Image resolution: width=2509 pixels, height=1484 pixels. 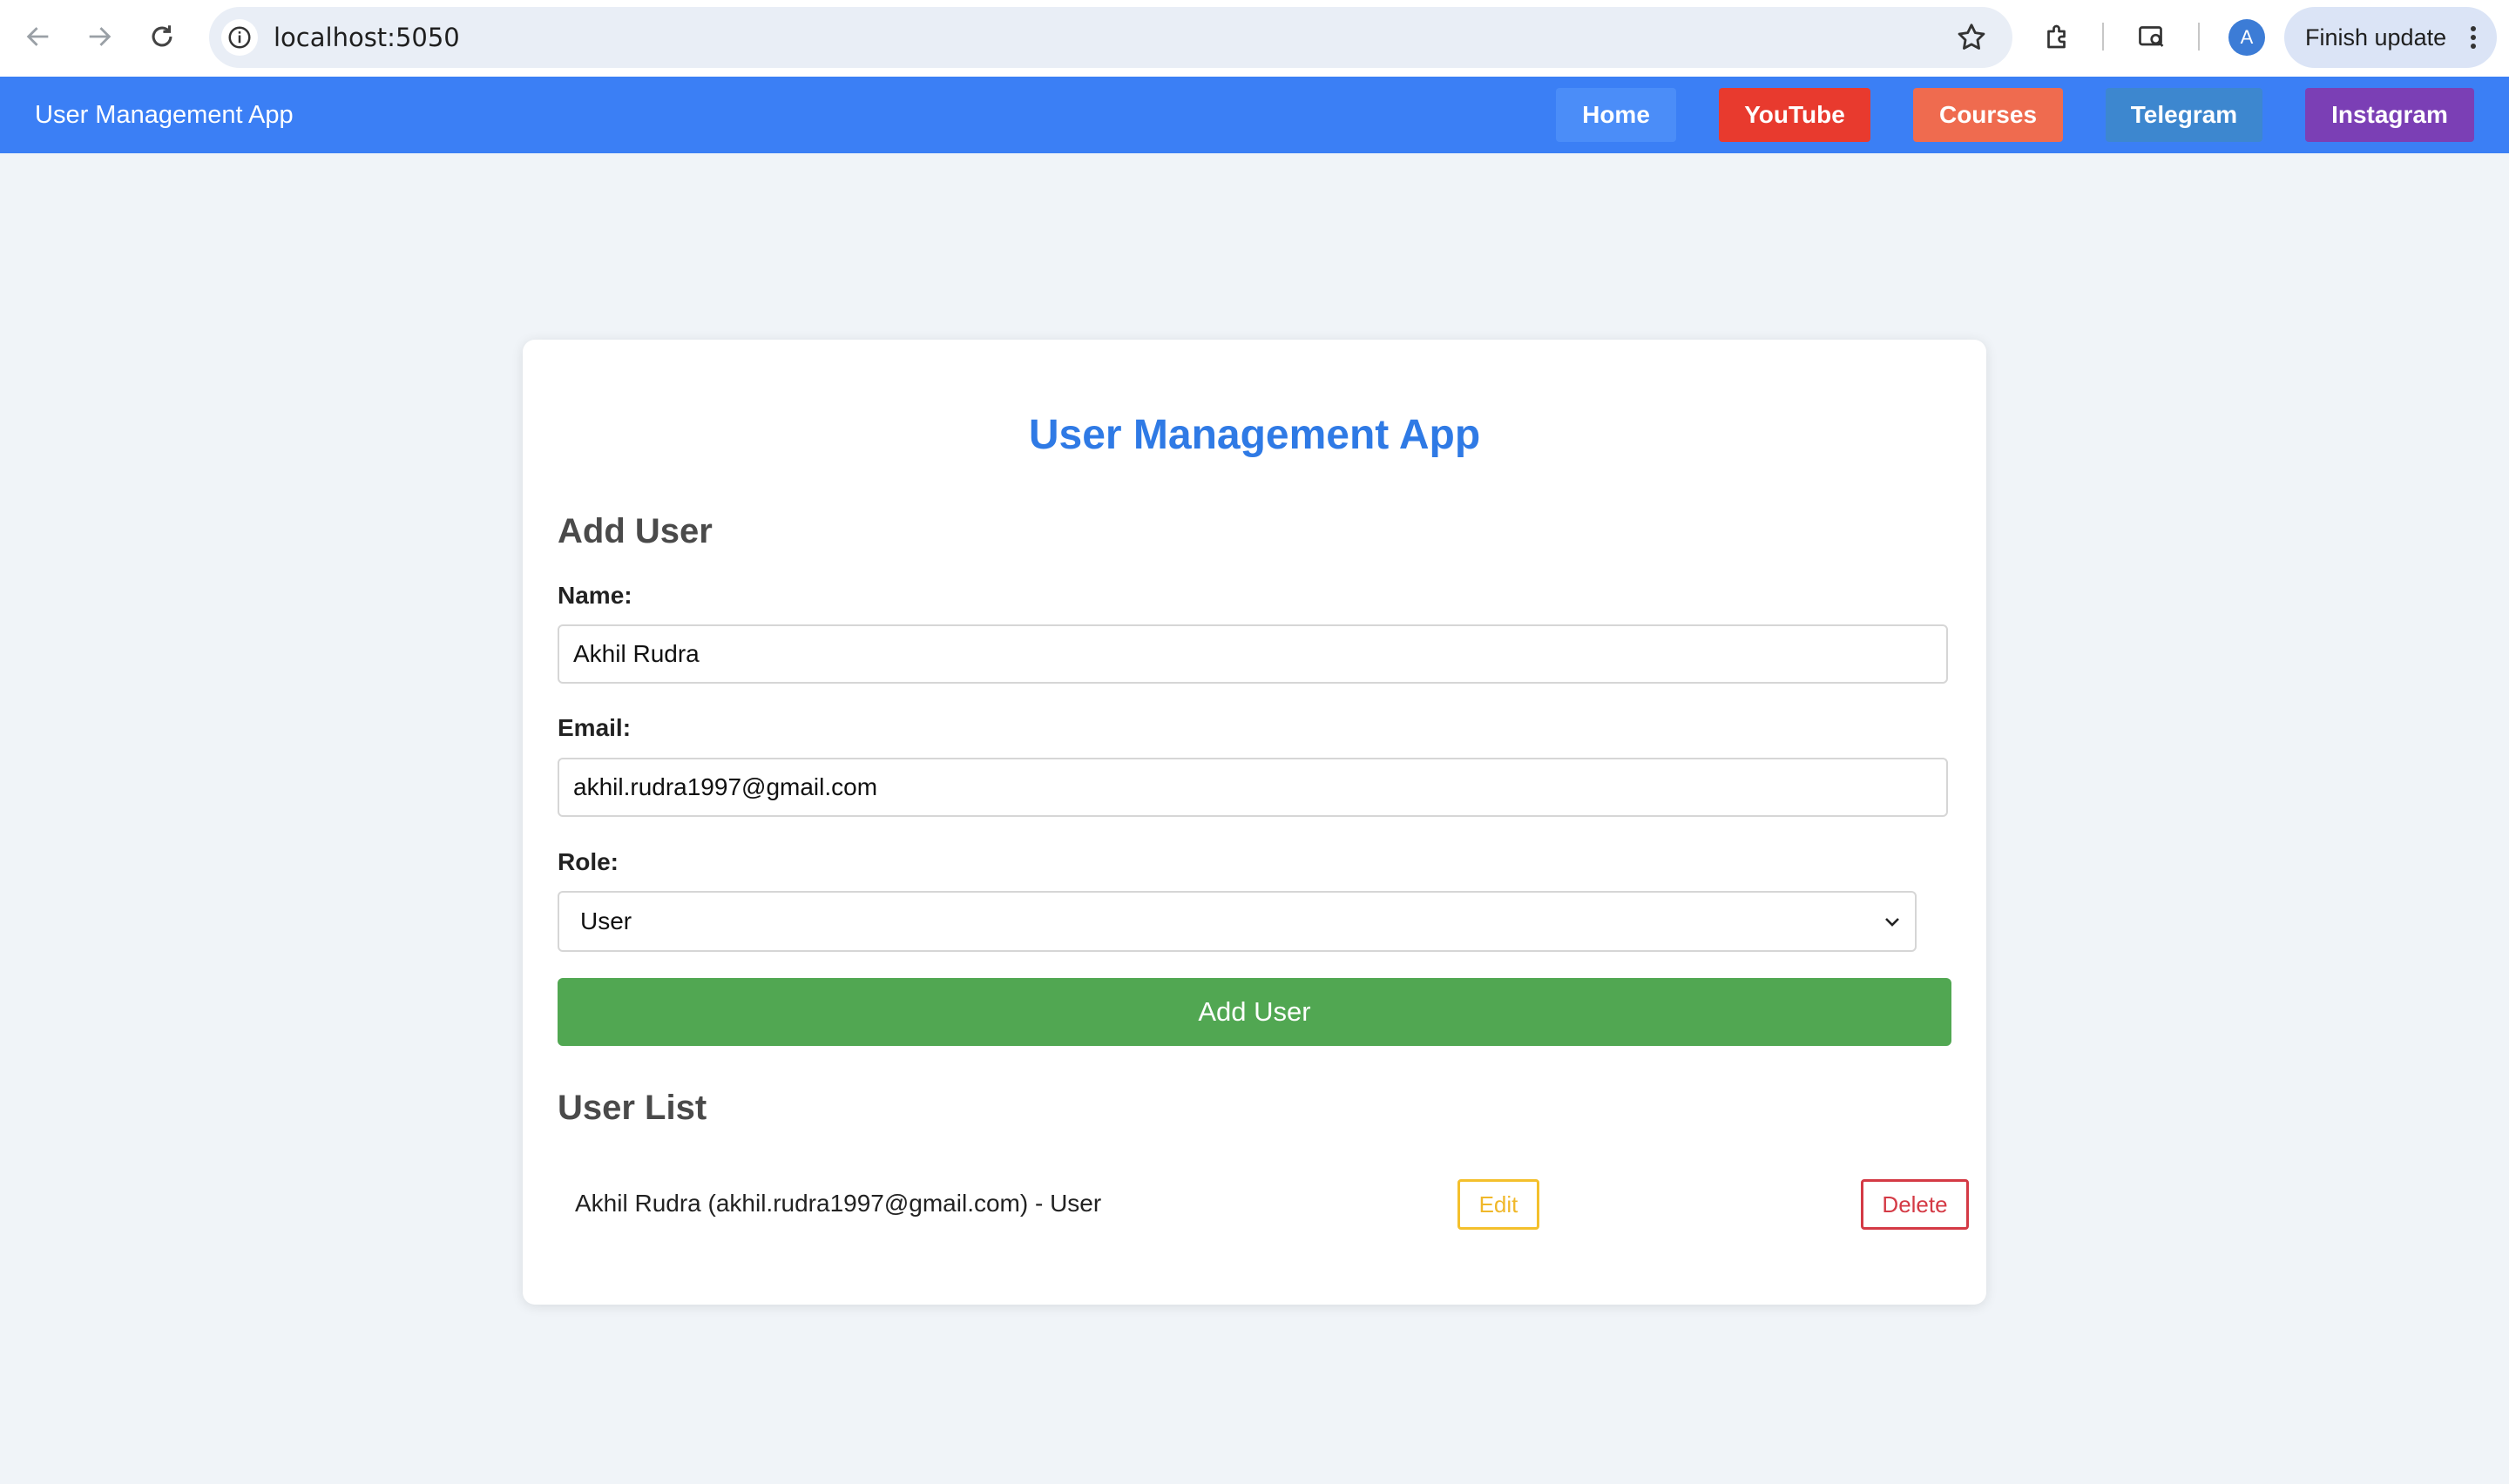 I want to click on forward-arrow-icon, so click(x=99, y=36).